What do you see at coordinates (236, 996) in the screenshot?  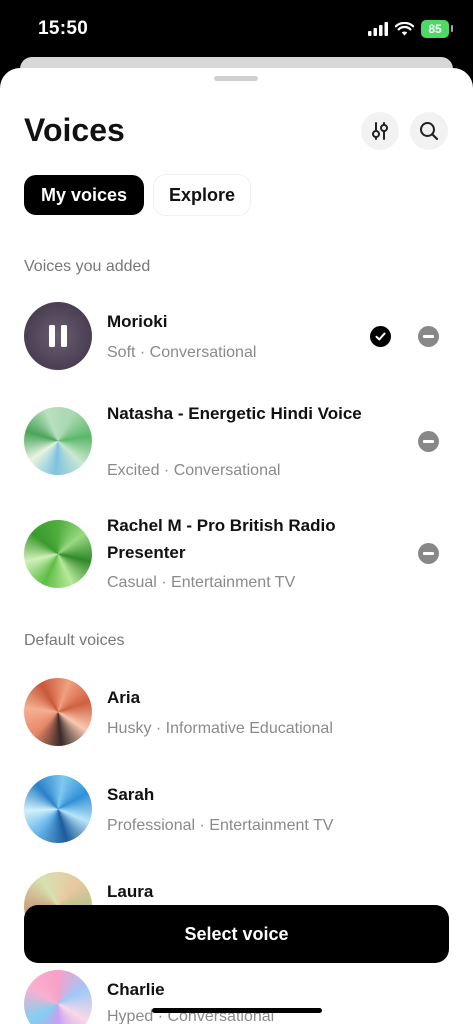 I see `voice-row-charlie: Charlie Hyped · Conversational` at bounding box center [236, 996].